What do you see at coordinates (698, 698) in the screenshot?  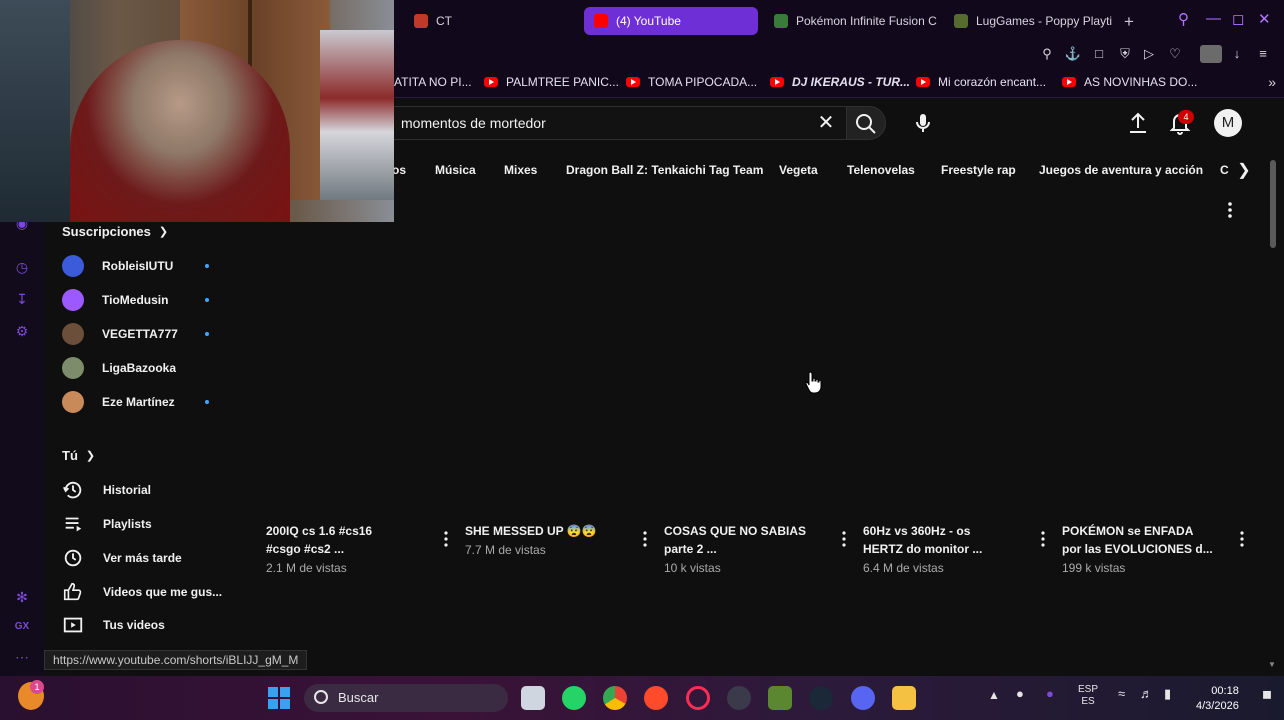 I see `opera-gx-icon` at bounding box center [698, 698].